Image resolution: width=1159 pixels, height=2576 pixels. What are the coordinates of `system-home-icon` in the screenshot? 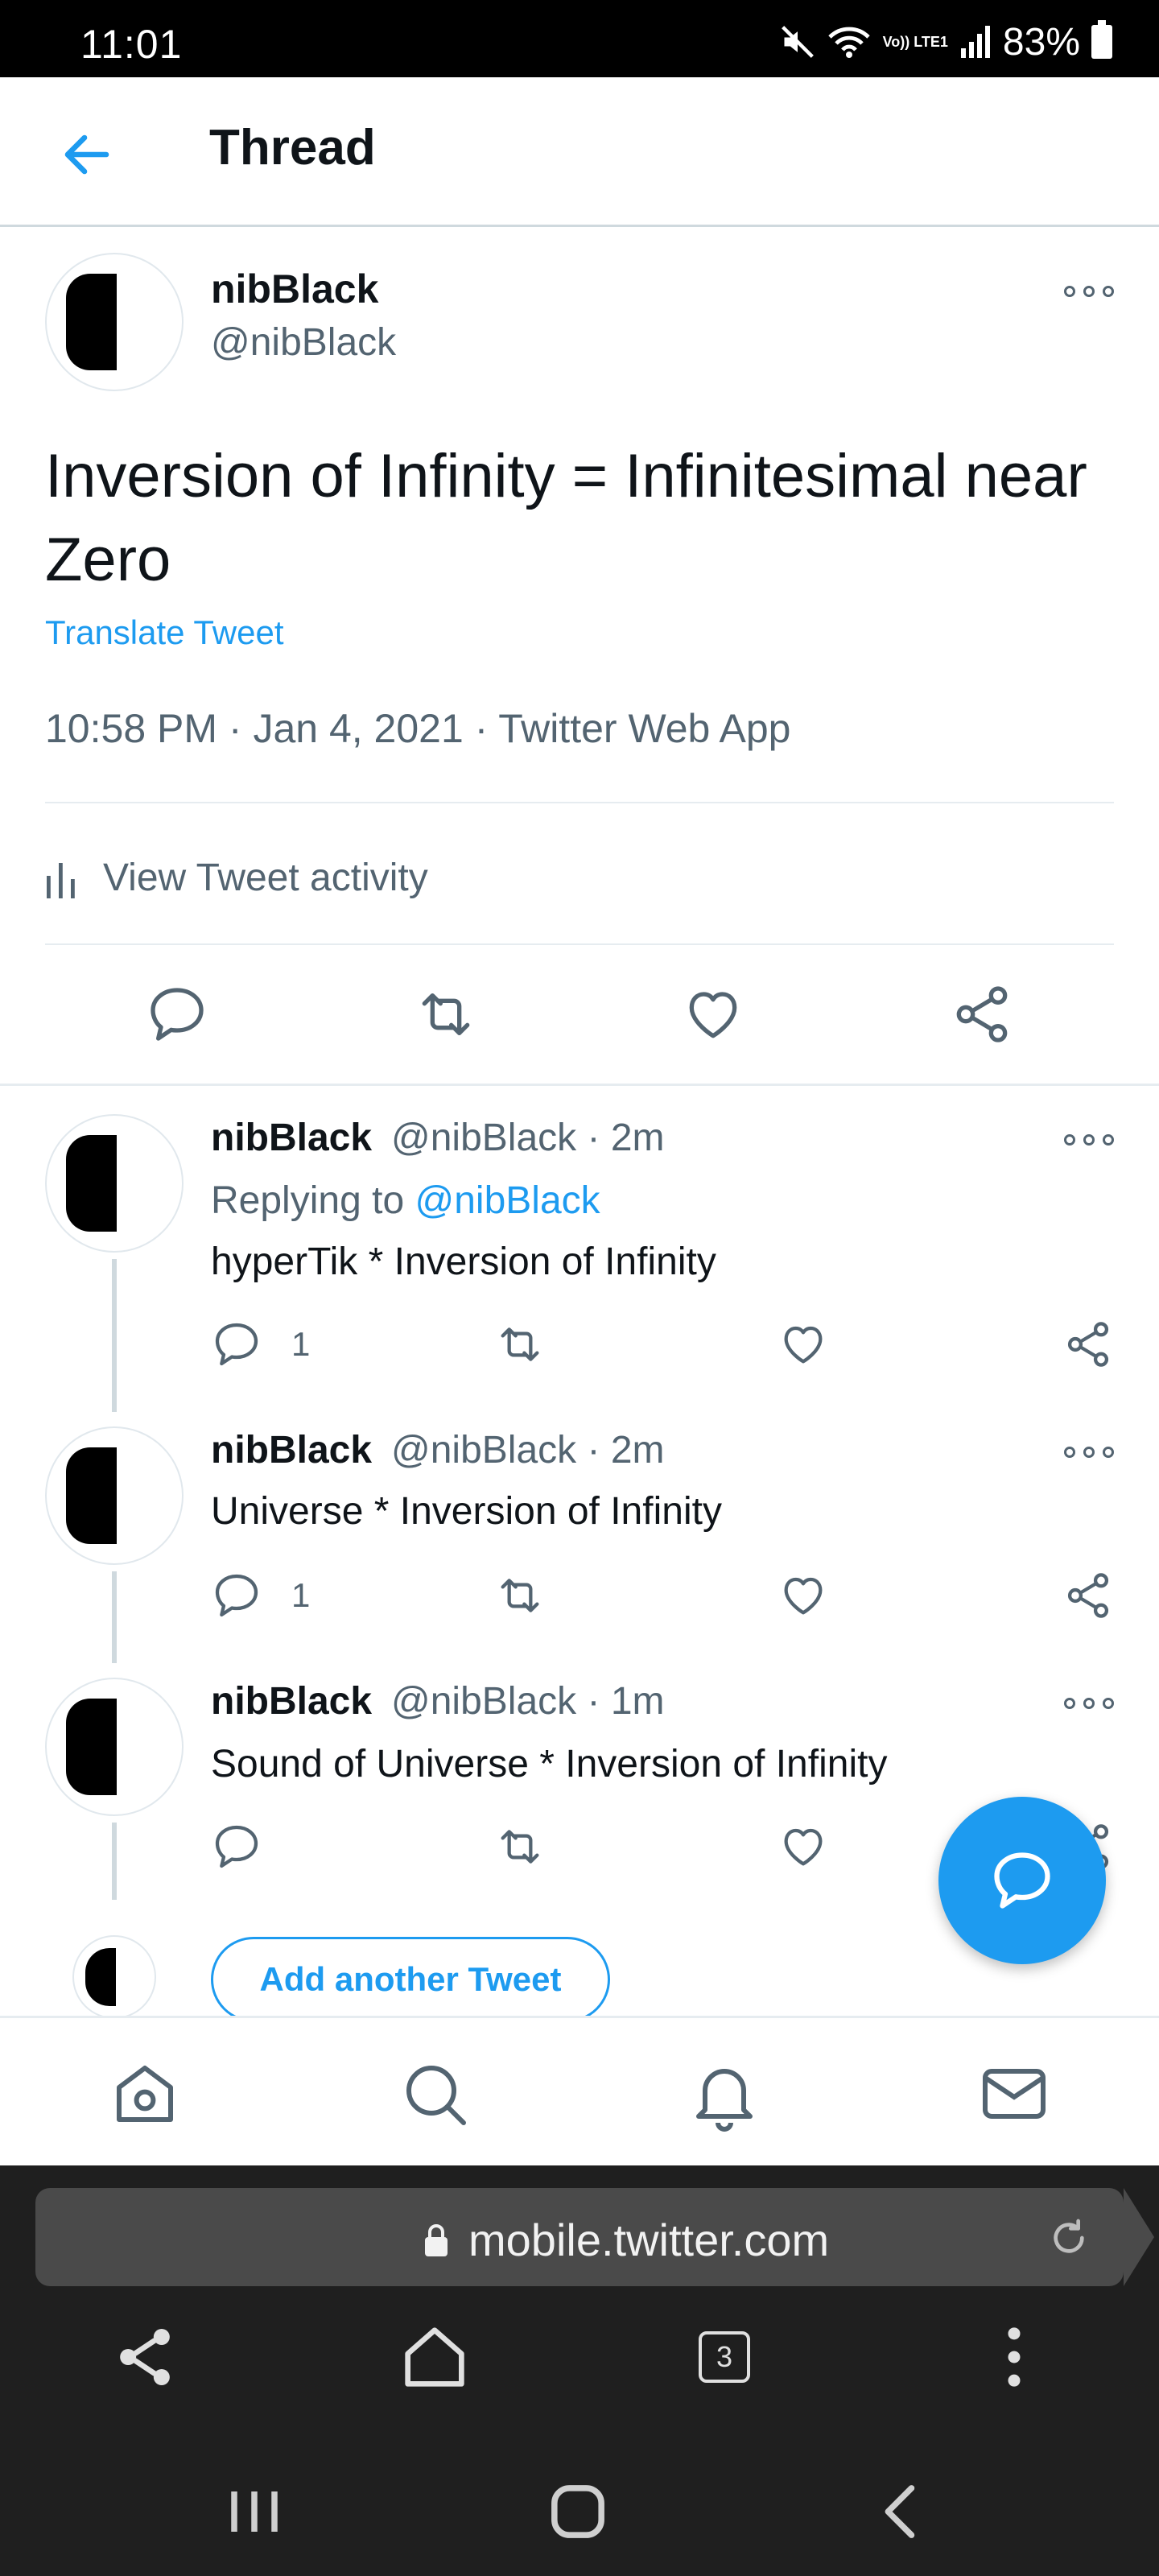 It's located at (578, 2511).